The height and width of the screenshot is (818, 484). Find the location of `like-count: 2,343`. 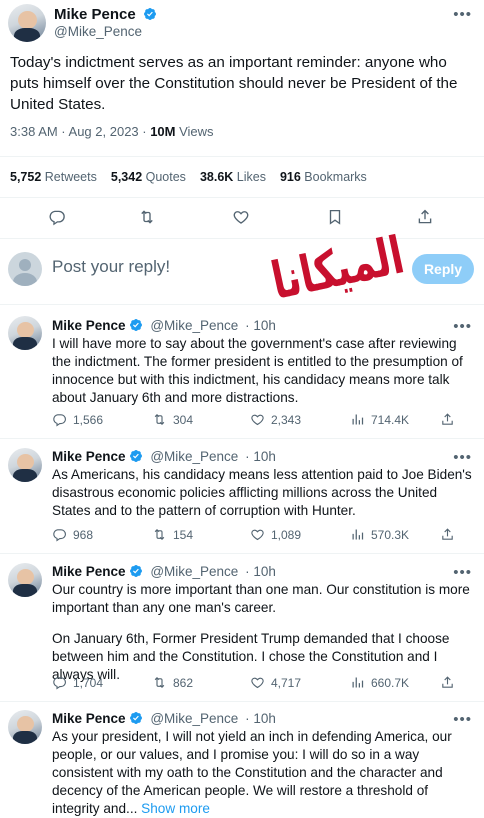

like-count: 2,343 is located at coordinates (275, 419).